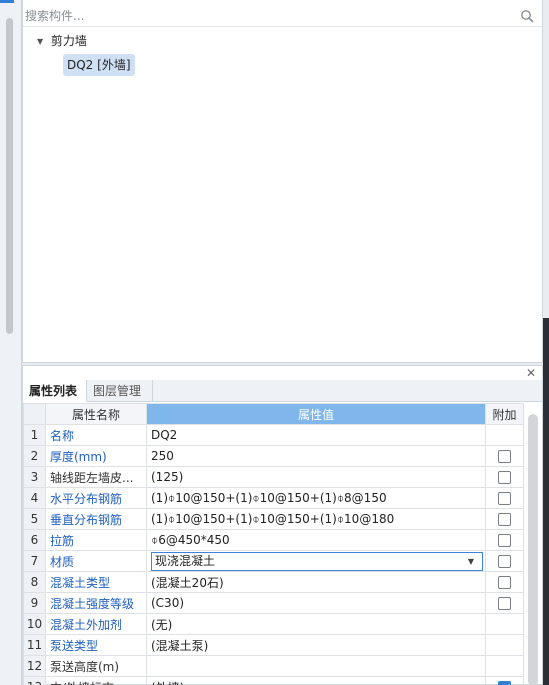  Describe the element at coordinates (96, 645) in the screenshot. I see `property-name: 泵送类型` at that location.